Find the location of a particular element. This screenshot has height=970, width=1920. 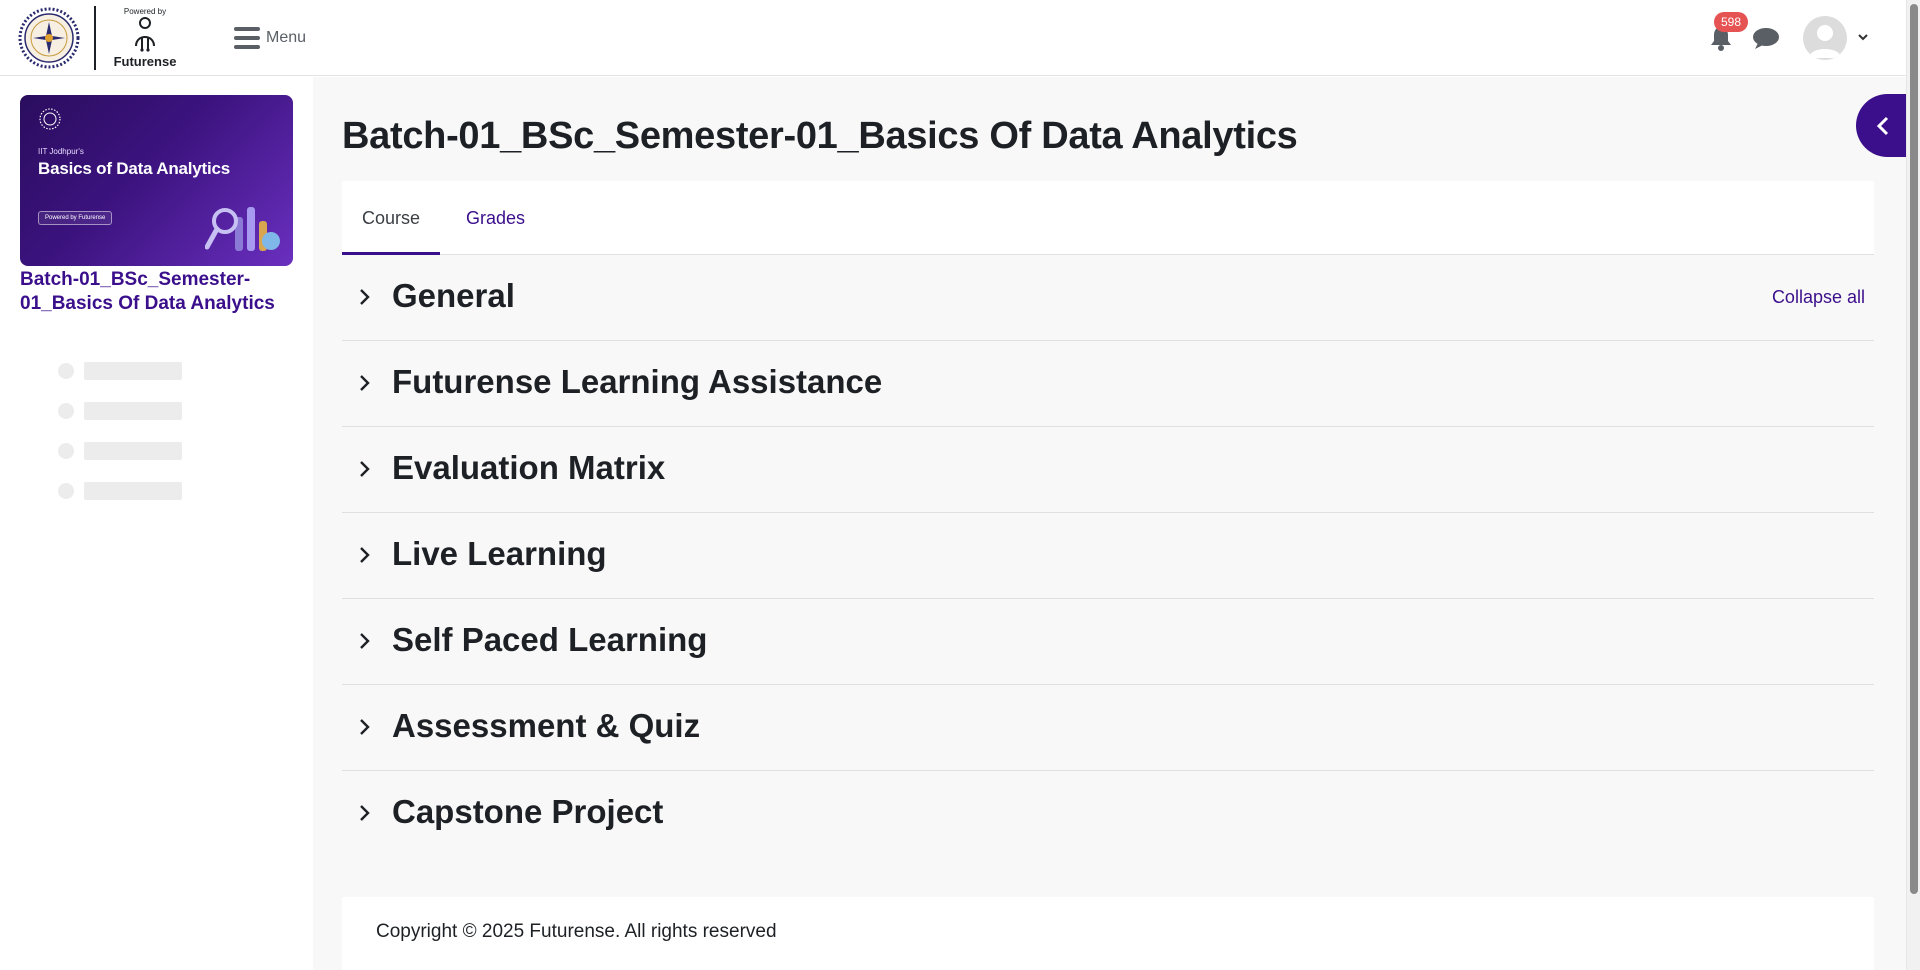

section-title: General is located at coordinates (453, 296).